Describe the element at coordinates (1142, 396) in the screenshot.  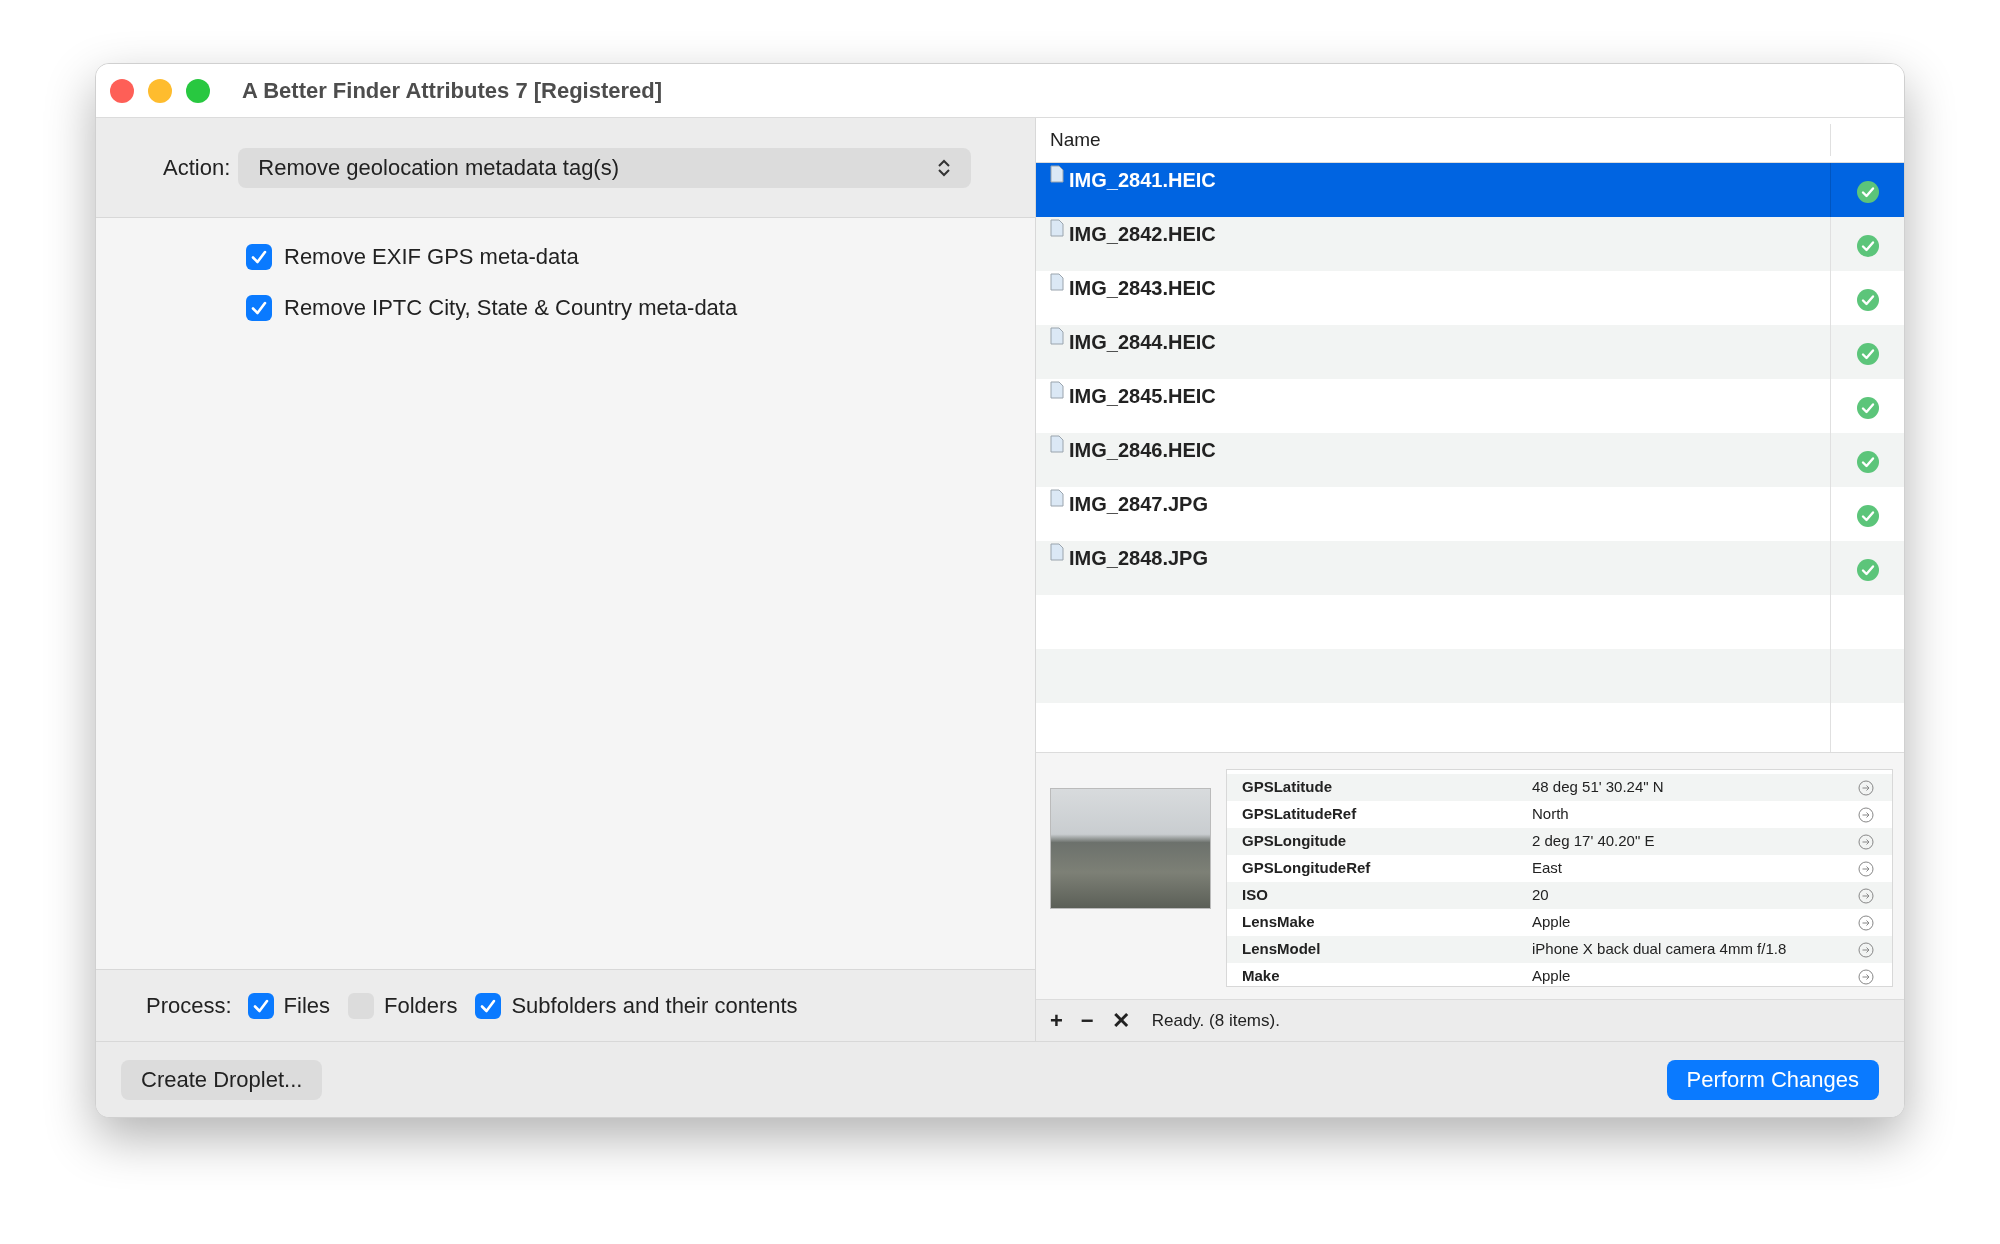
I see `file-name: IMG_2845.HEIC` at that location.